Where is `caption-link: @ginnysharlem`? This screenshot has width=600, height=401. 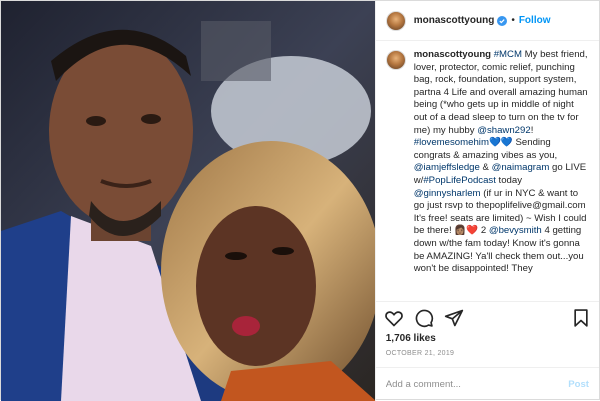
caption-link: @ginnysharlem is located at coordinates (447, 193).